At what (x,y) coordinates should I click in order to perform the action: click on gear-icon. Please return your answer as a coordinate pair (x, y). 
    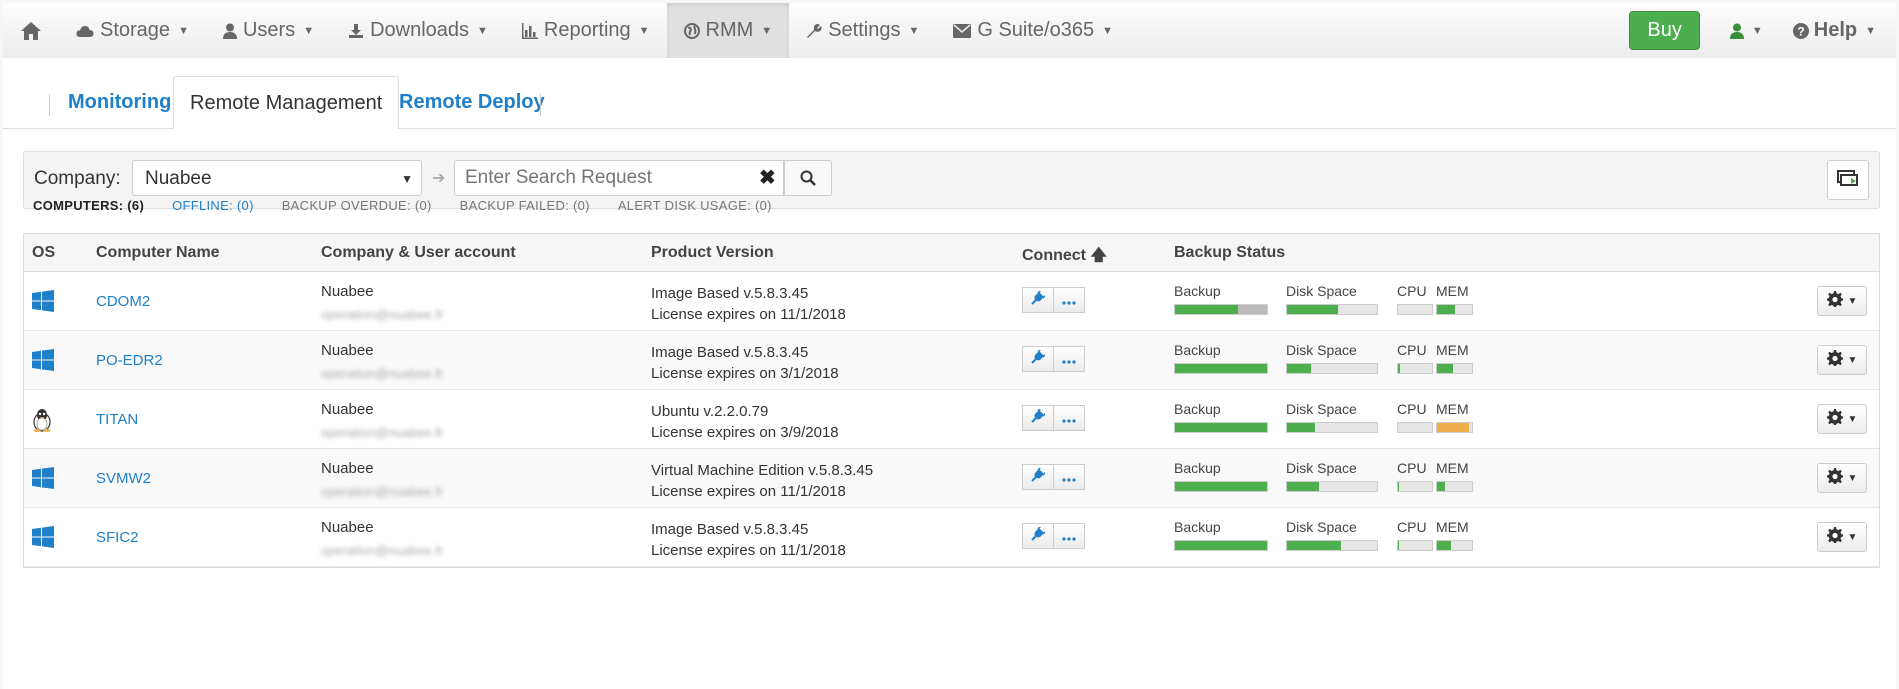
    Looking at the image, I should click on (1834, 419).